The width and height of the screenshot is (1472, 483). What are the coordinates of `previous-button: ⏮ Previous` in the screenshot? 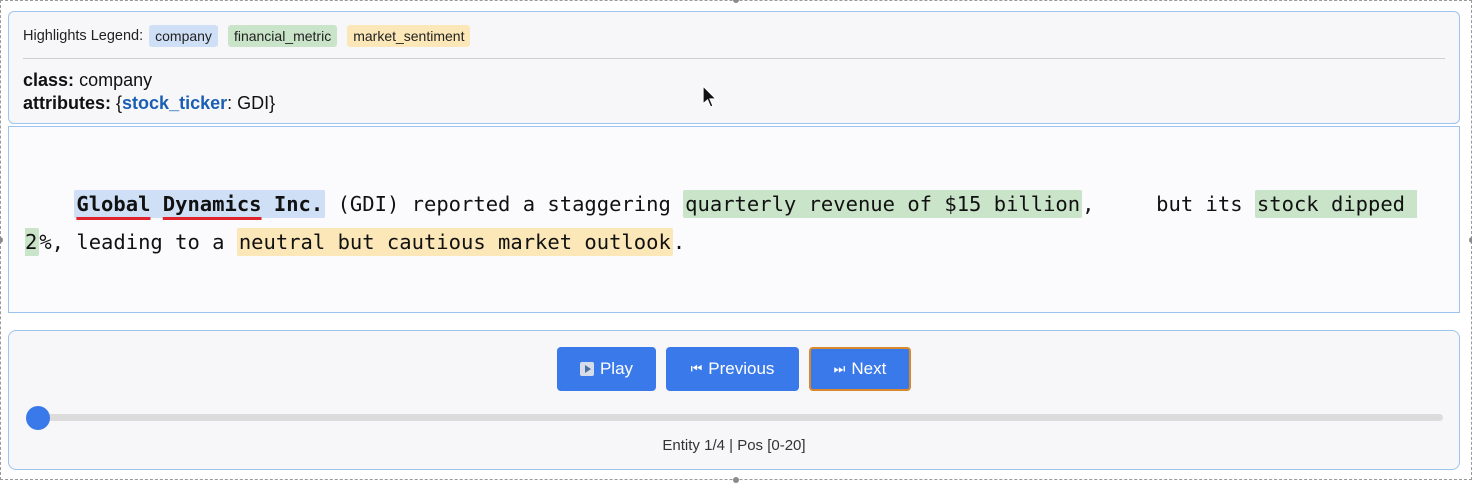 It's located at (732, 369).